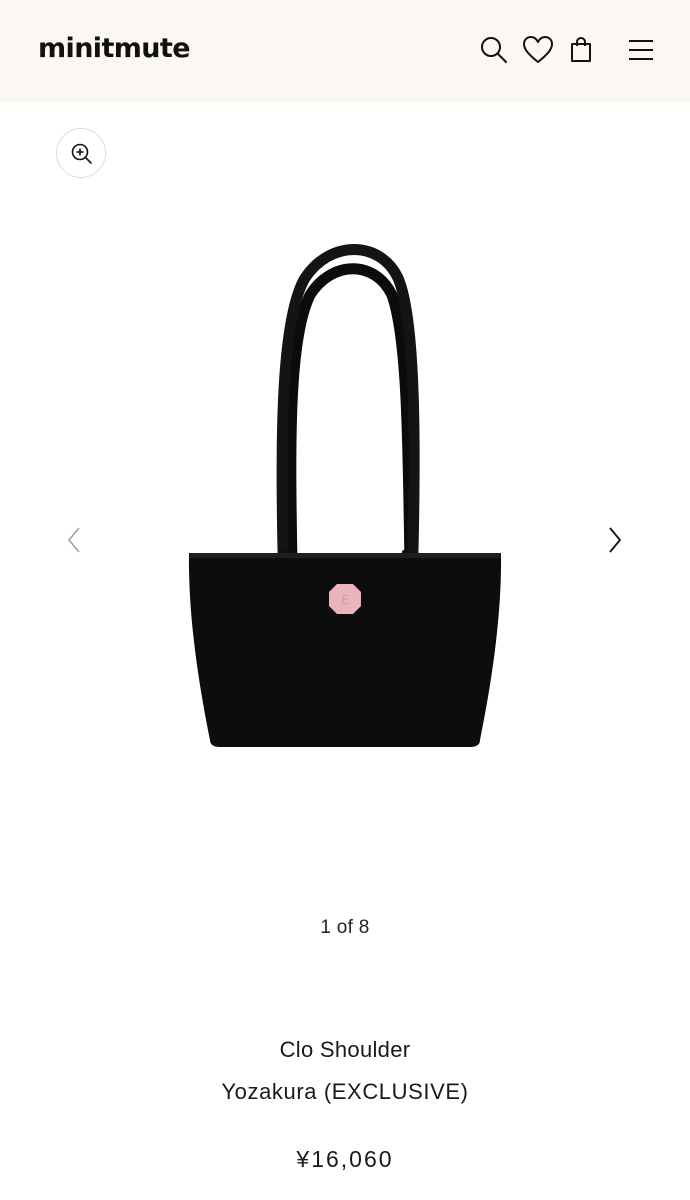  What do you see at coordinates (345, 1091) in the screenshot?
I see `product-variant: Yozakura (EXCLUSIVE)` at bounding box center [345, 1091].